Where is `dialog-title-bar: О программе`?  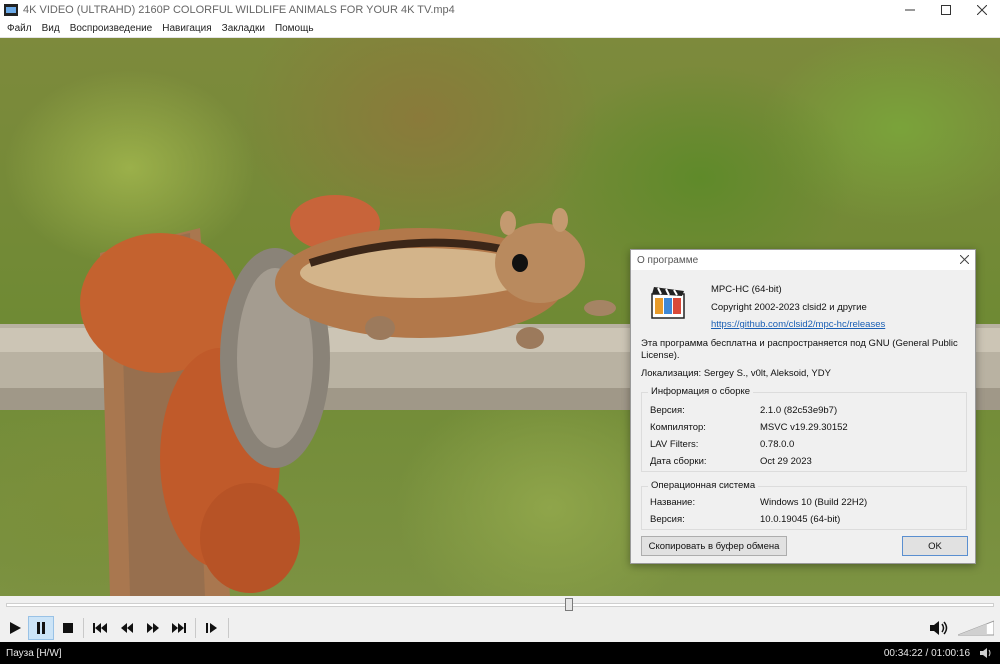
dialog-title-bar: О программе is located at coordinates (803, 260).